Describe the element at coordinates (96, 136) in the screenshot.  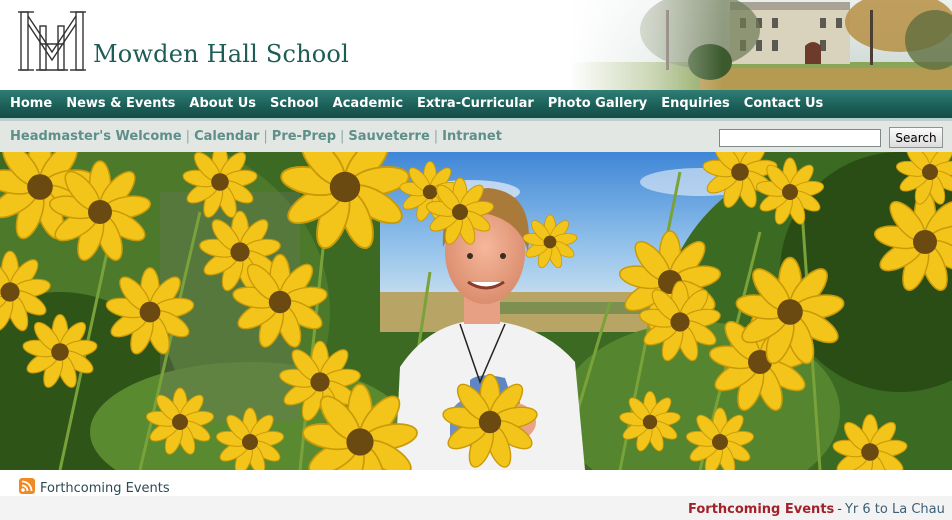
I see `subnav-link-headmasters-welcome: Headmaster's Welcome` at that location.